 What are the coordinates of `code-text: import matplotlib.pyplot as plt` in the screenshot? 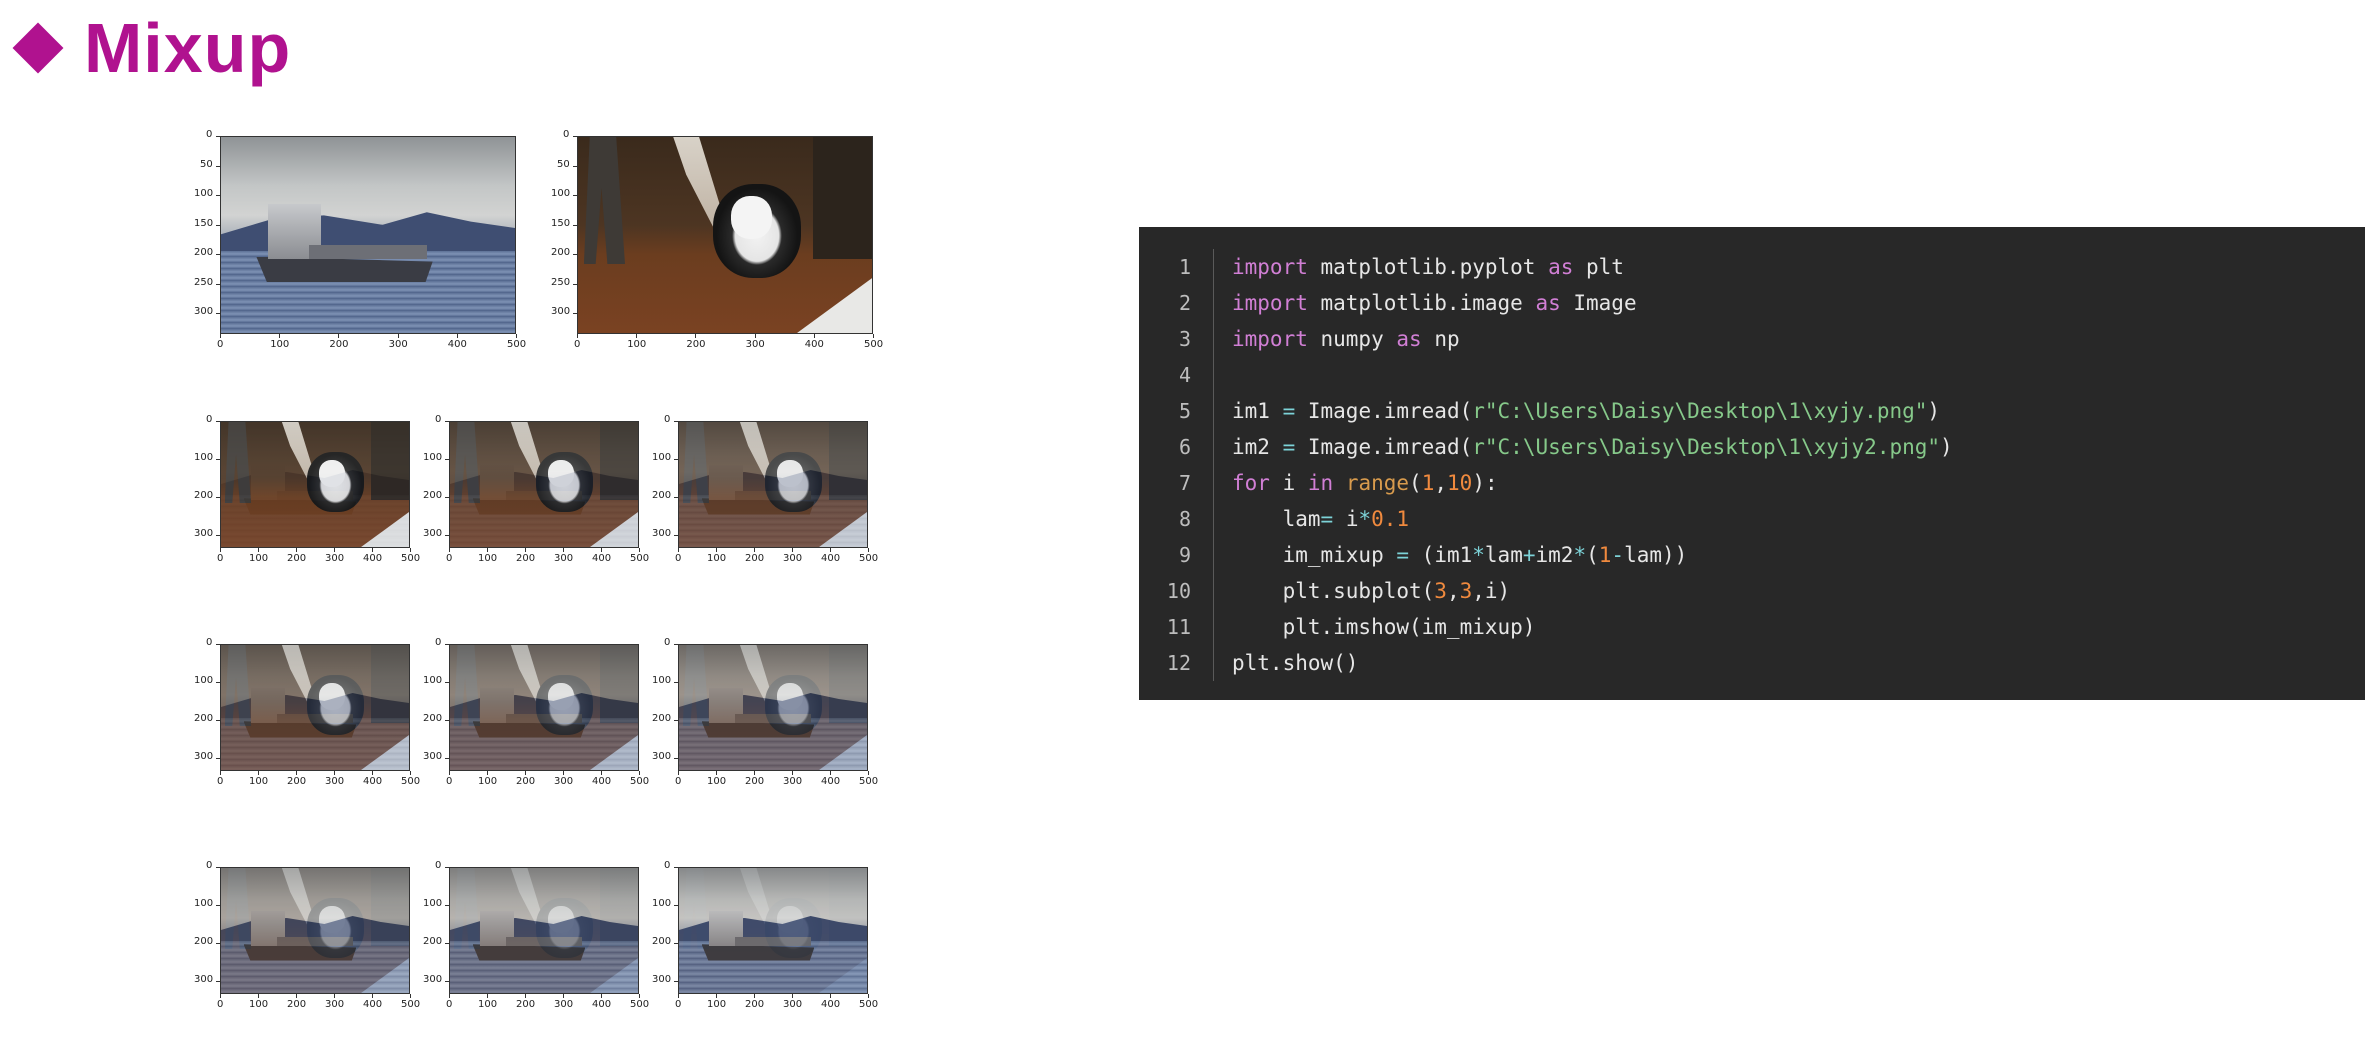 It's located at (1428, 267).